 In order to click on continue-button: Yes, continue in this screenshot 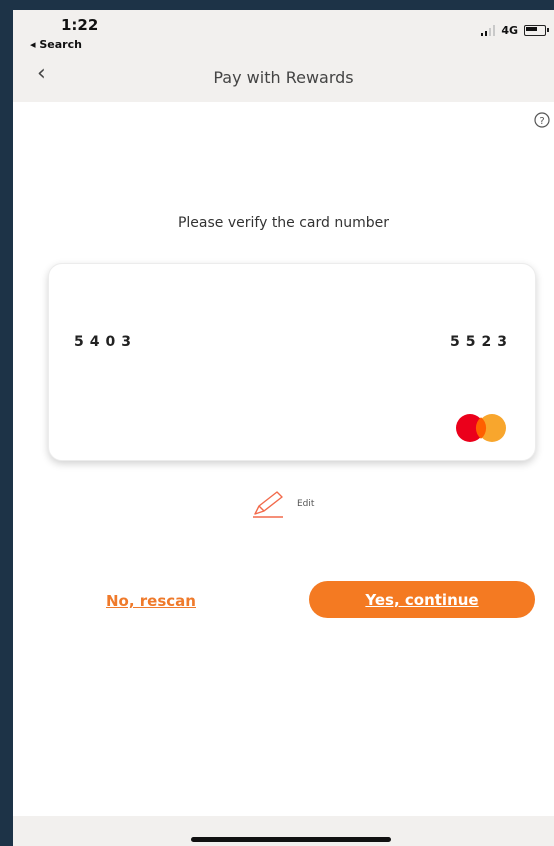, I will do `click(422, 599)`.